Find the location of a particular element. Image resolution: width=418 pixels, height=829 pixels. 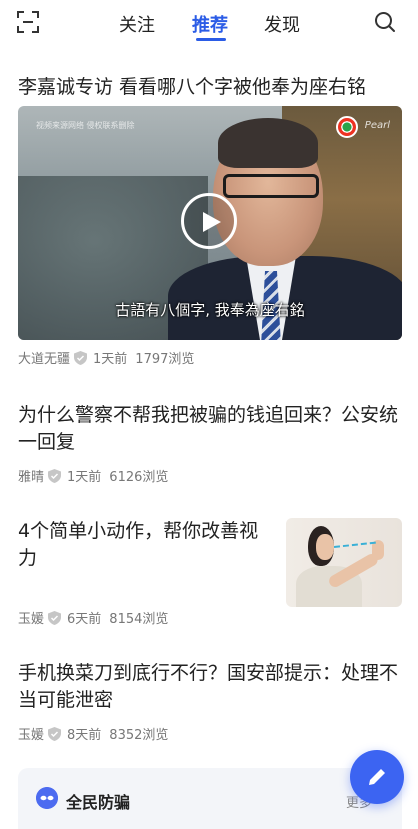

channel-logo-icon is located at coordinates (347, 127).